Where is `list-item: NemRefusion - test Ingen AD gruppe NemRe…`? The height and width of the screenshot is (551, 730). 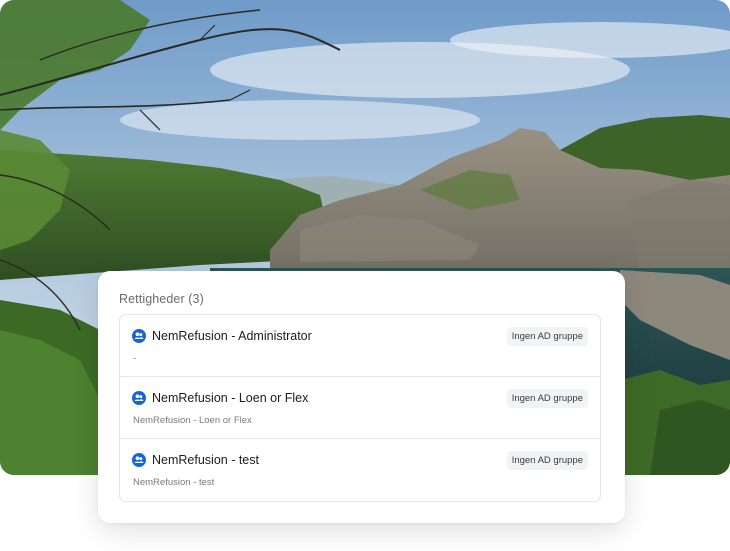
list-item: NemRefusion - test Ingen AD gruppe NemRe… is located at coordinates (360, 470).